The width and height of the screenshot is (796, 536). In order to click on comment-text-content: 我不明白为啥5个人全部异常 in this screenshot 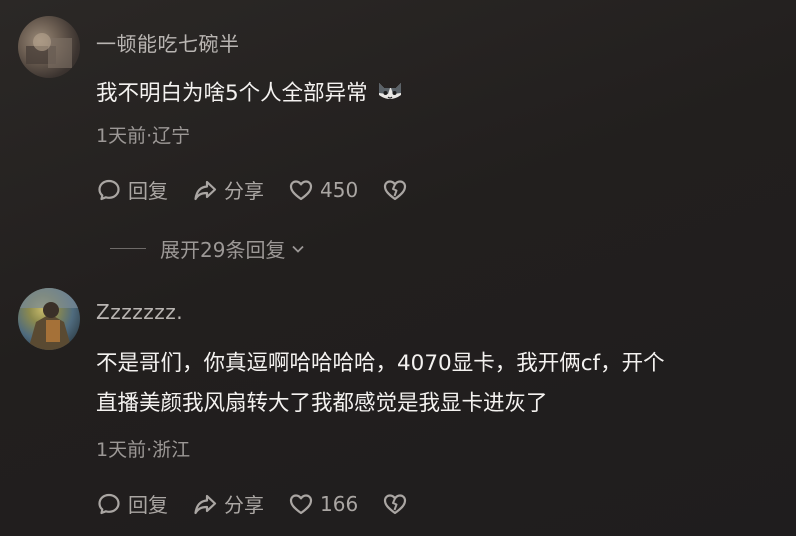, I will do `click(232, 93)`.